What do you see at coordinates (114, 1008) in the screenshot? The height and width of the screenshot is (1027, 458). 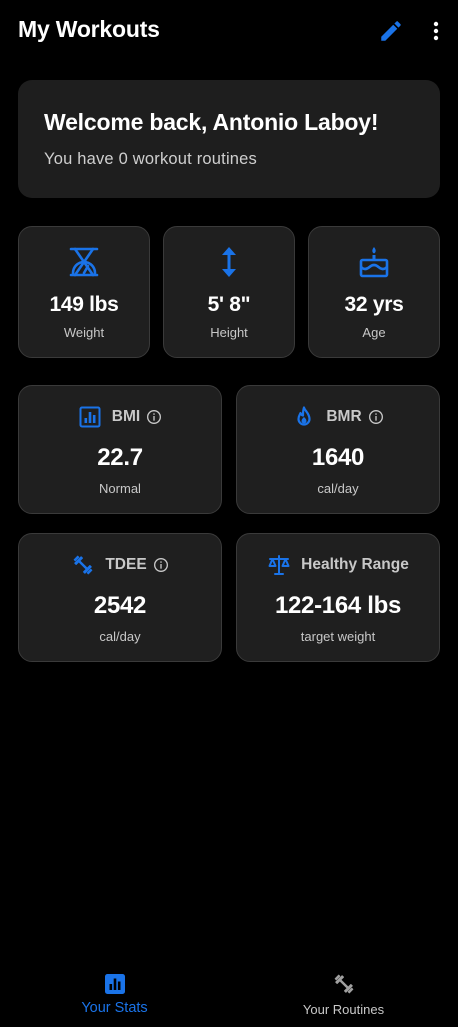 I see `nav-label-your-stats: Your Stats` at bounding box center [114, 1008].